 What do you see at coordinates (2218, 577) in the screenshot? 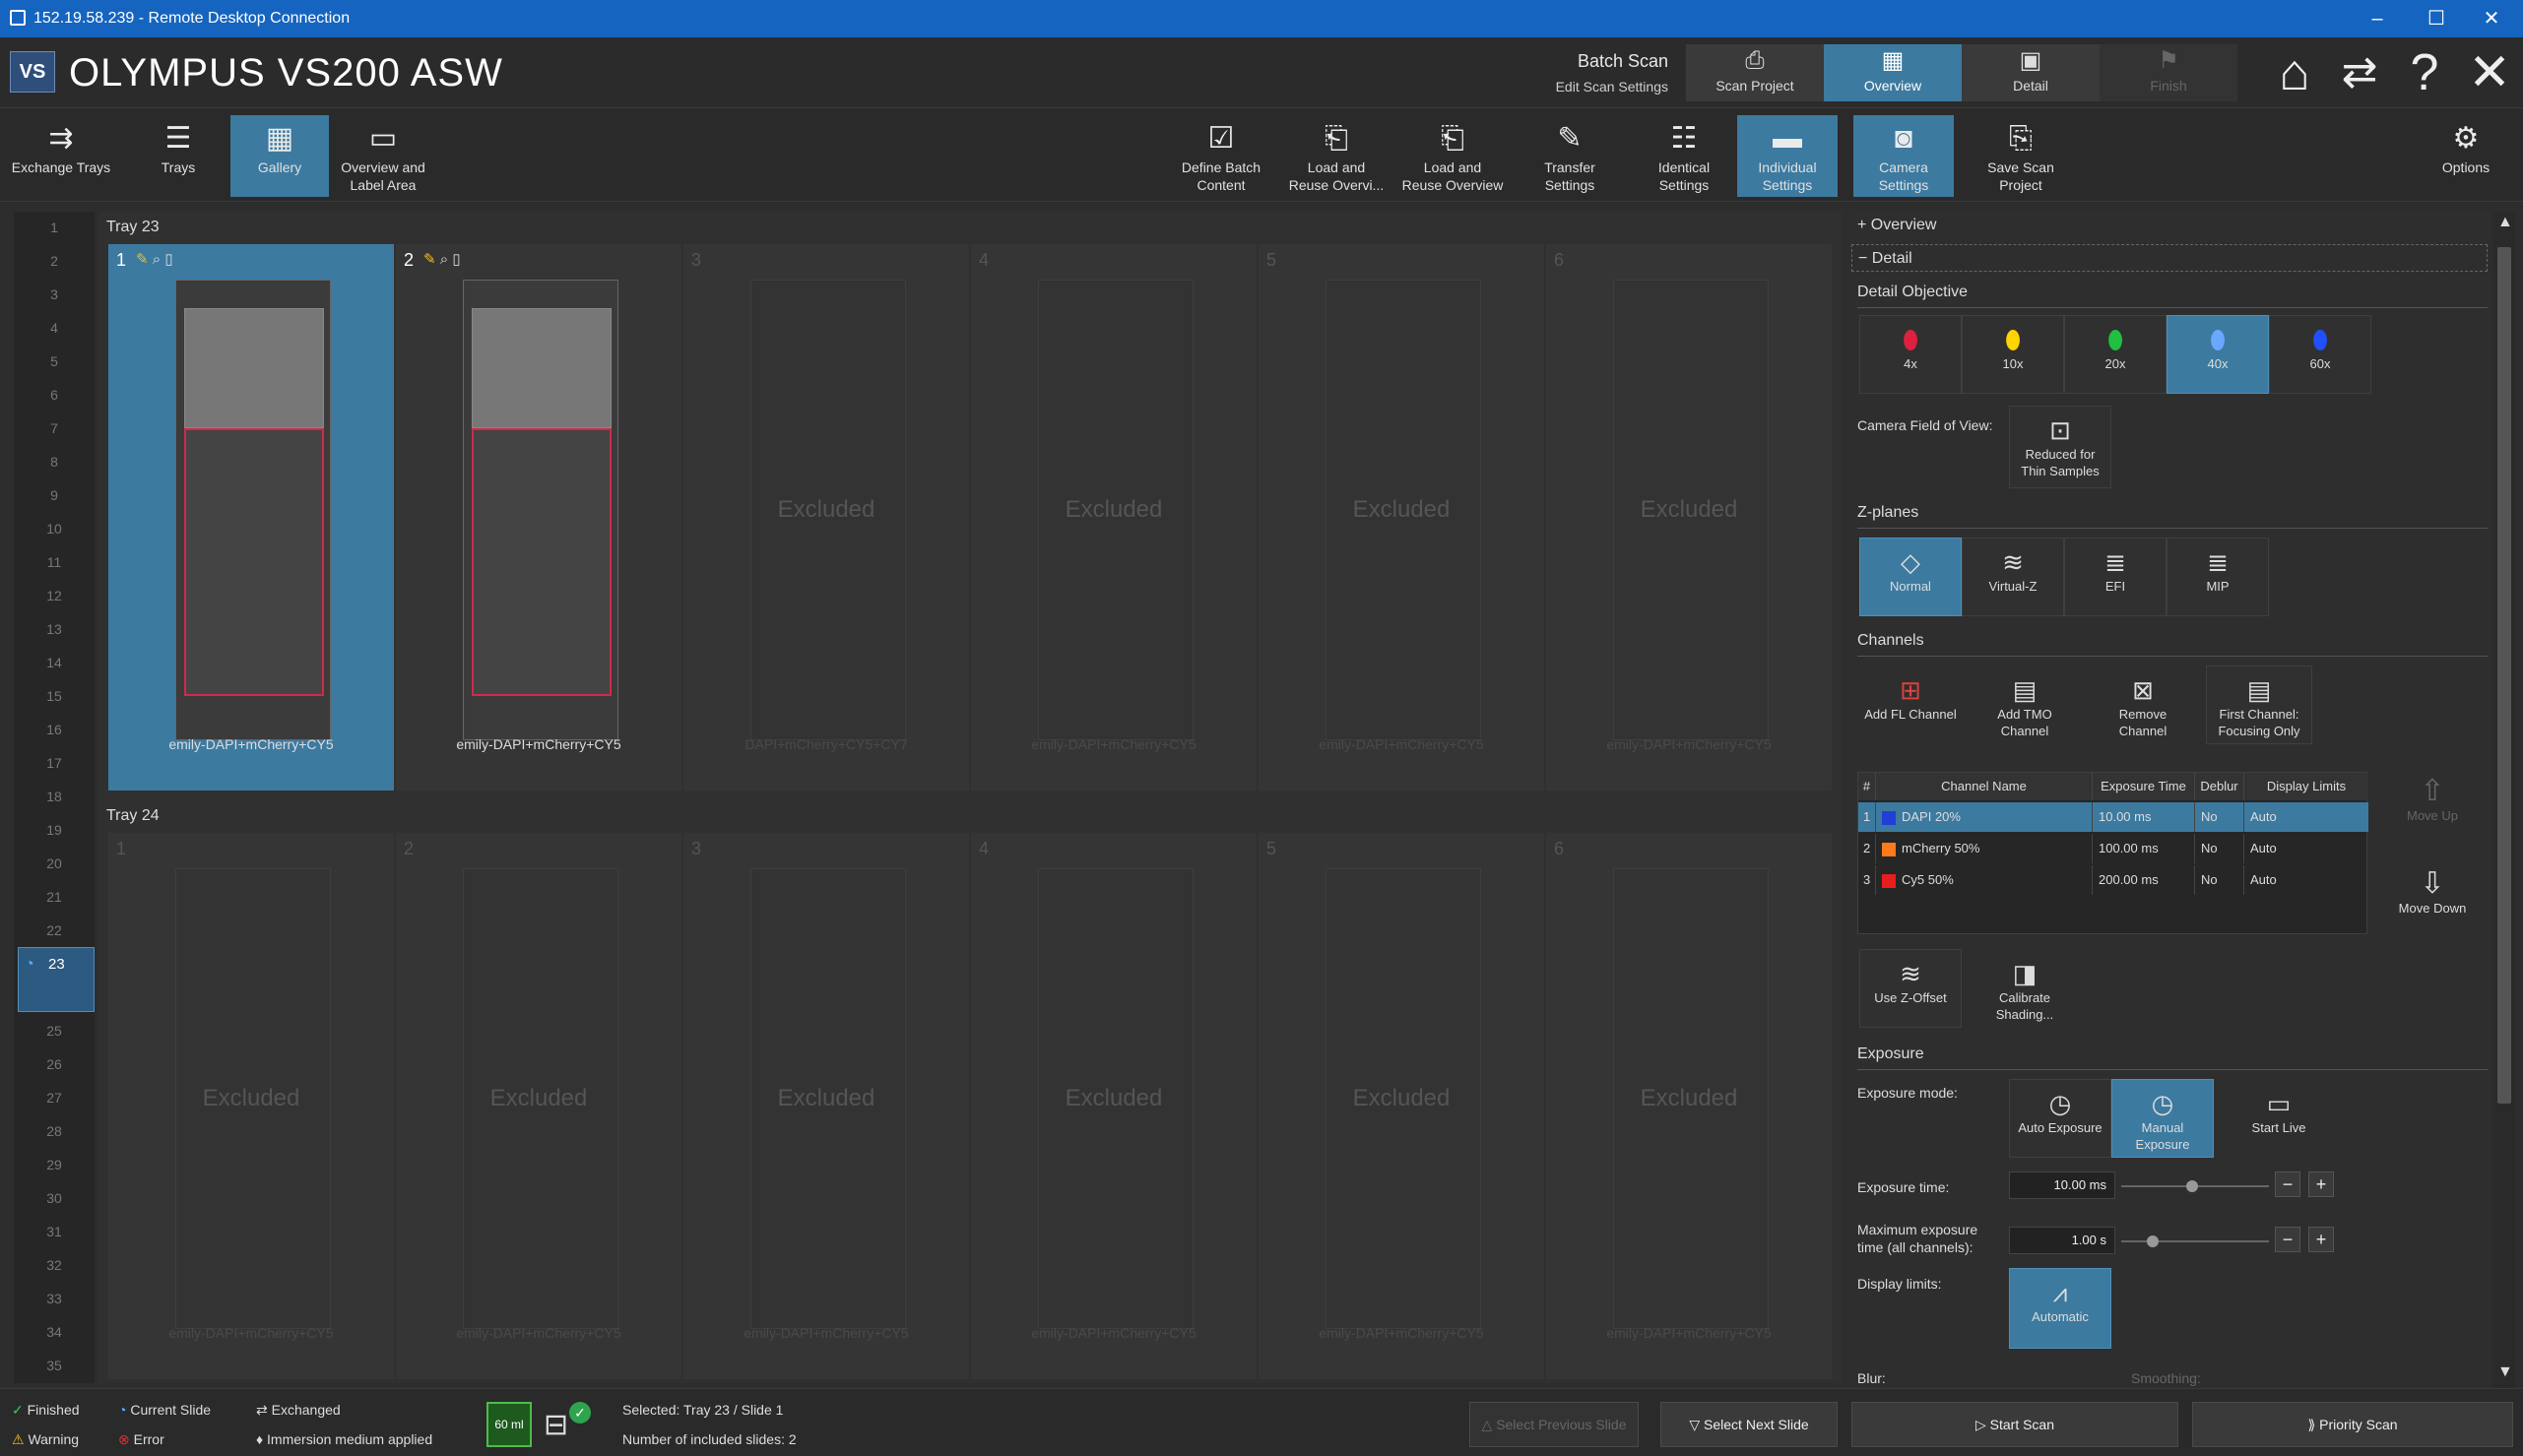
I see `zplane-mip: ≣ MIP` at bounding box center [2218, 577].